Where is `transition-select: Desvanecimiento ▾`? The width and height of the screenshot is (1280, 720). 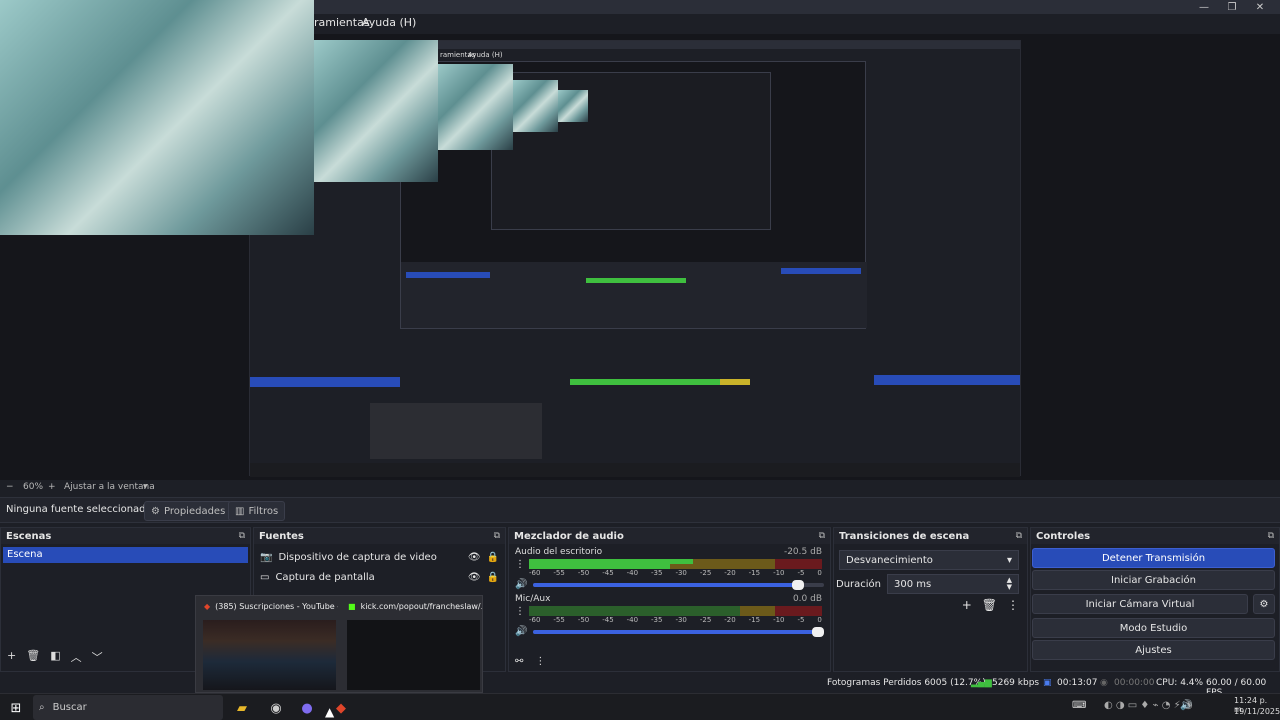
transition-select: Desvanecimiento ▾ is located at coordinates (929, 560).